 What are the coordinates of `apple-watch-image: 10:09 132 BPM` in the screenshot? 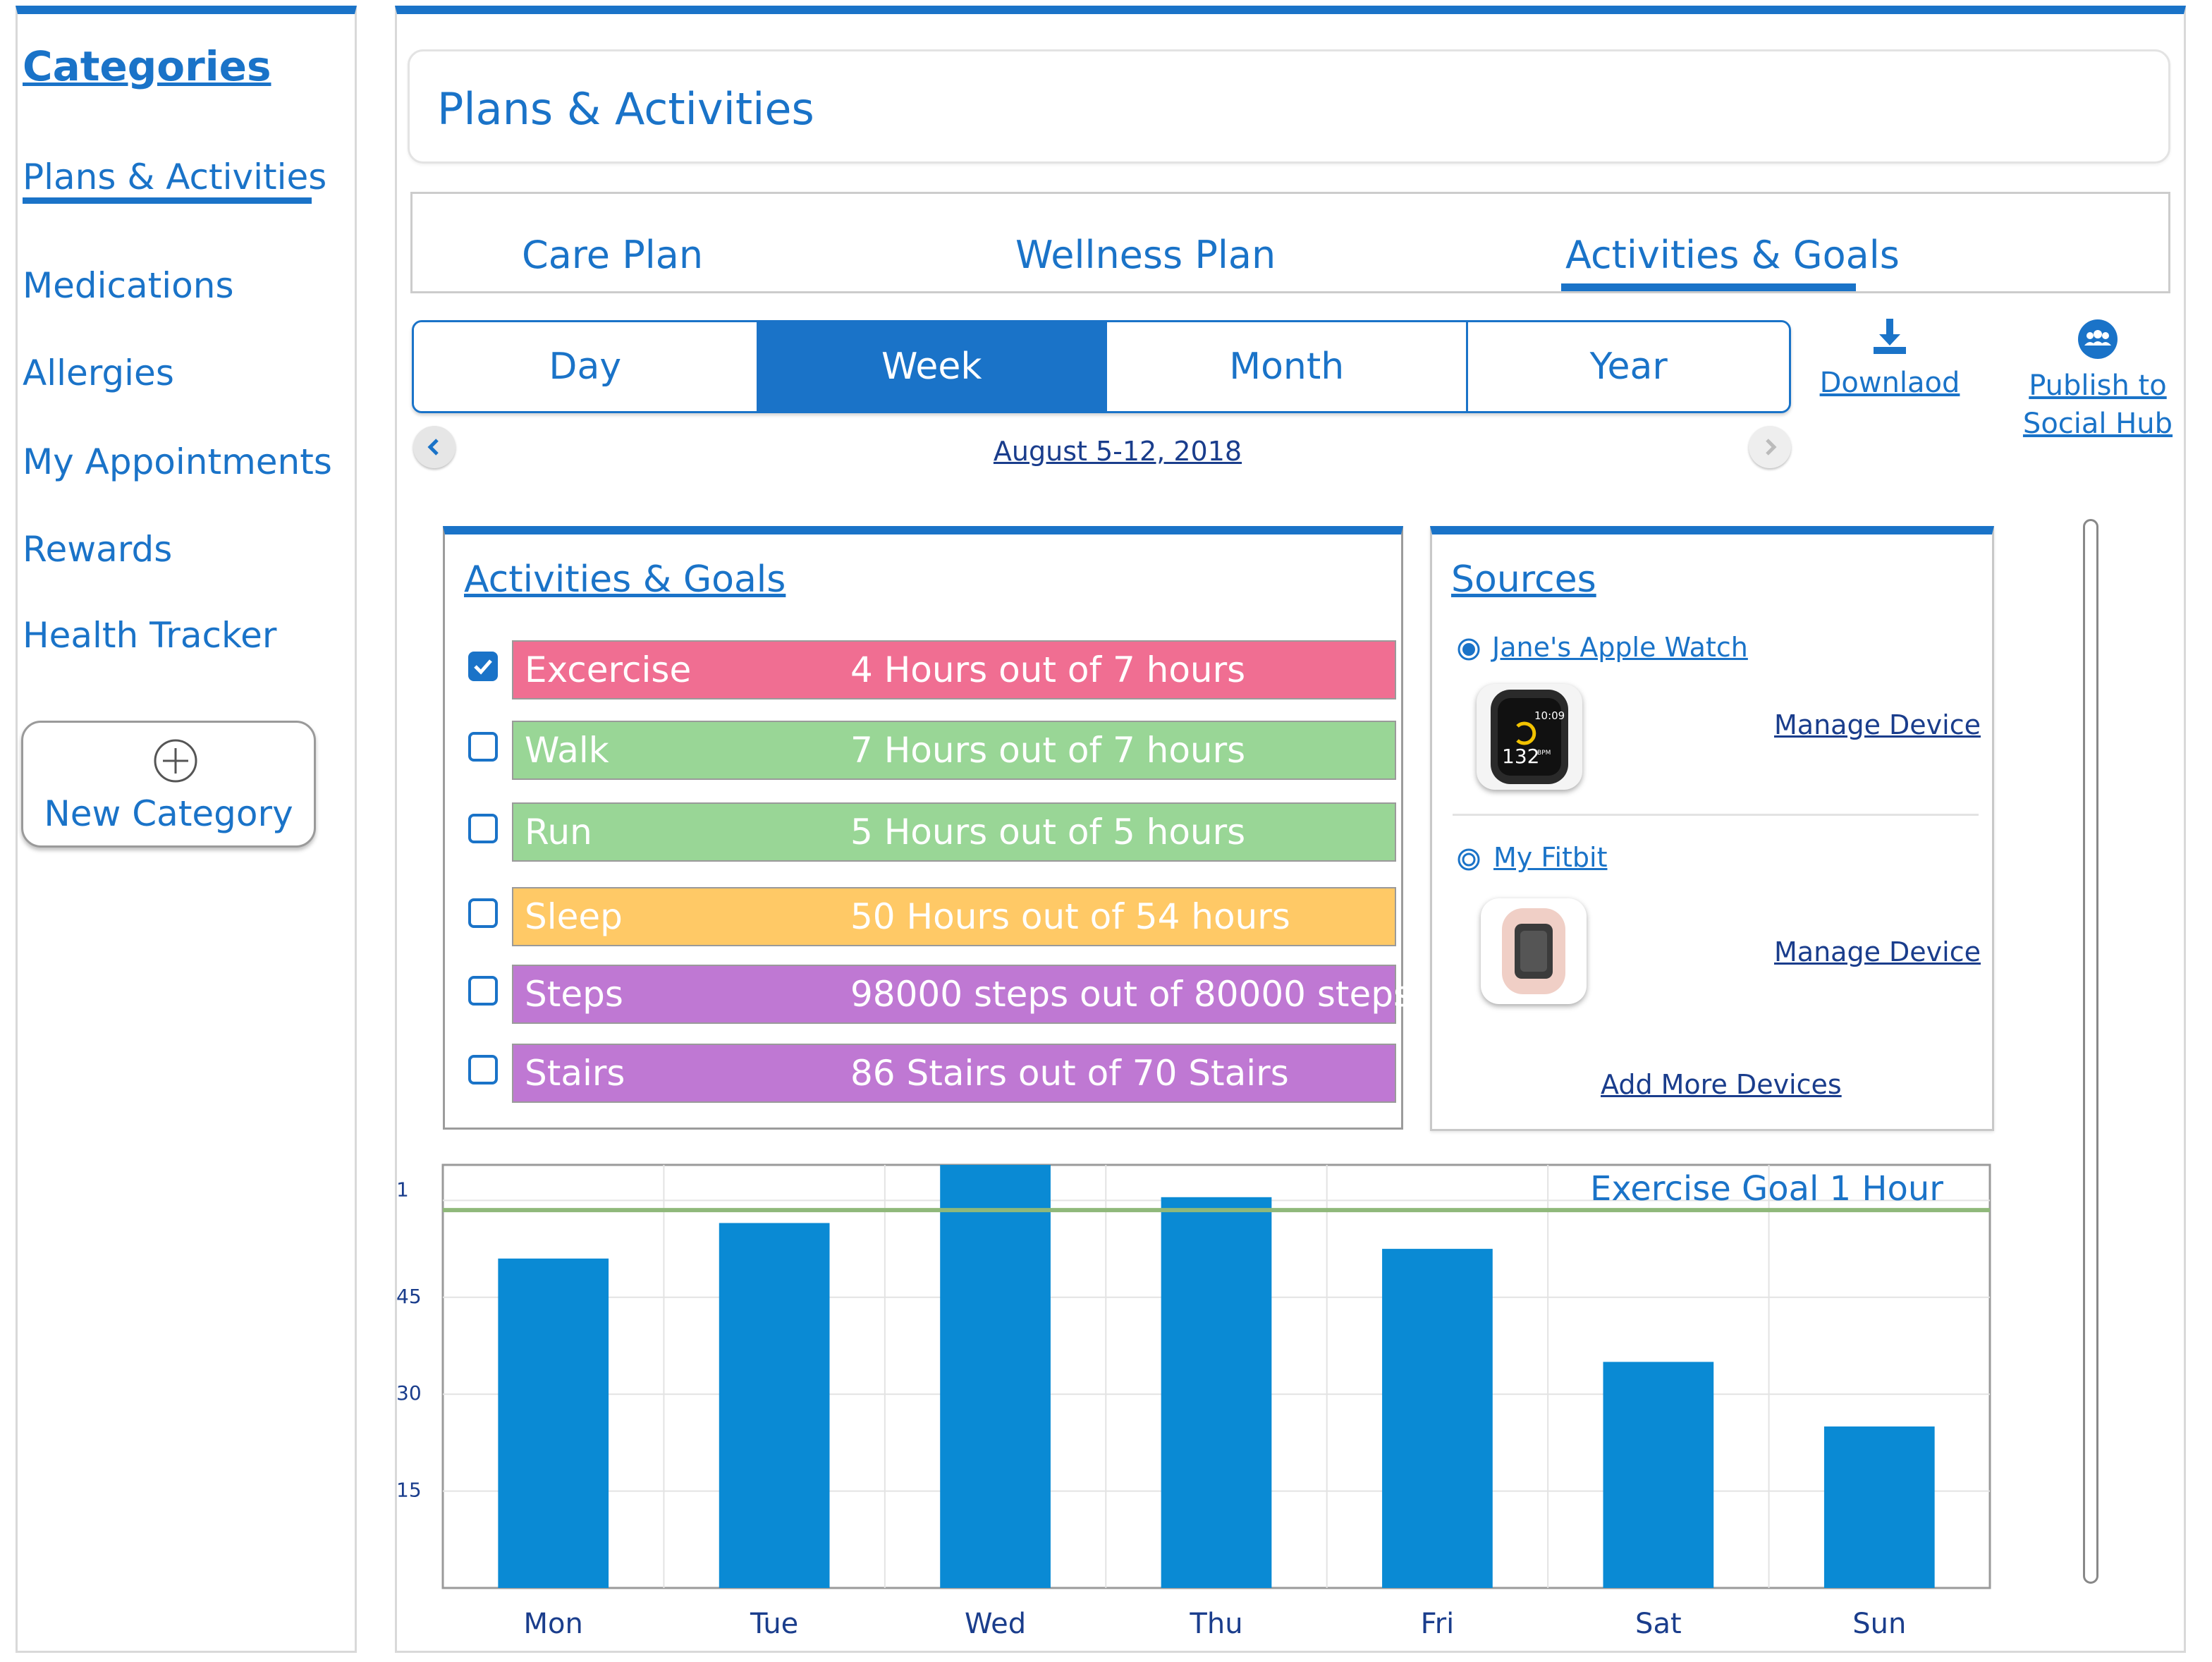 It's located at (1529, 737).